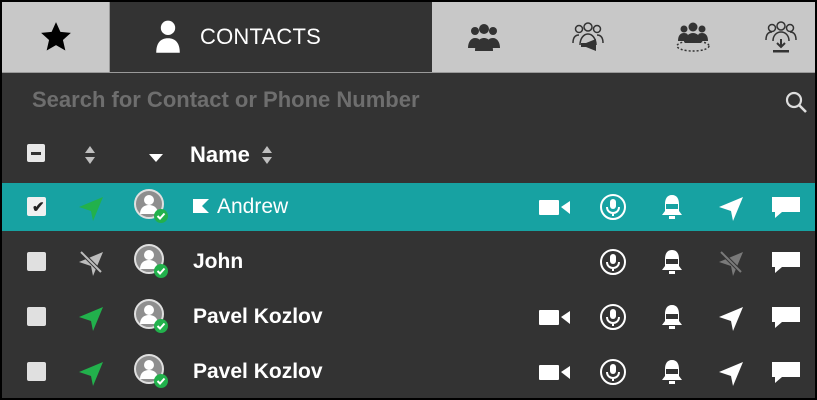 This screenshot has width=817, height=400. I want to click on row-checkbox: ✔, so click(36, 206).